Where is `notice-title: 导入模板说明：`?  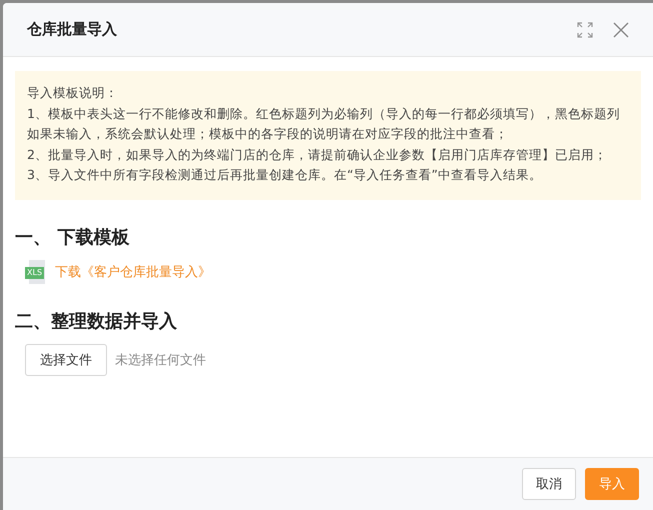
notice-title: 导入模板说明： is located at coordinates (73, 93).